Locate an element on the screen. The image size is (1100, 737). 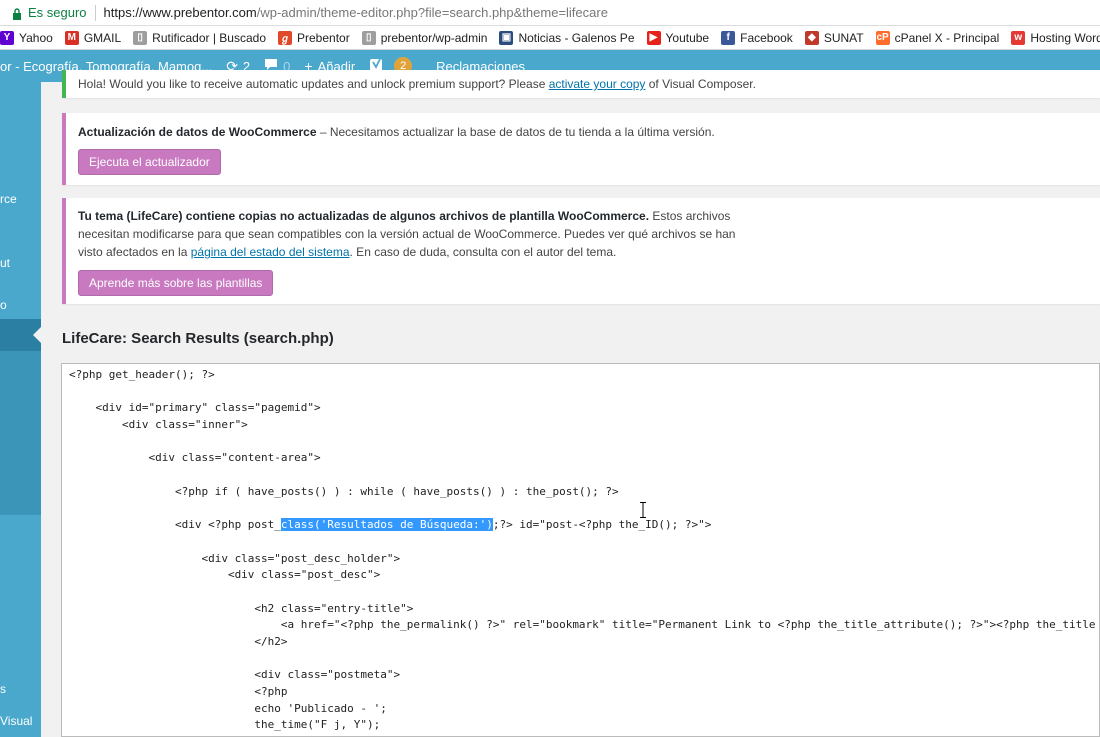
code-line: <div class="content-area"> is located at coordinates (582, 458).